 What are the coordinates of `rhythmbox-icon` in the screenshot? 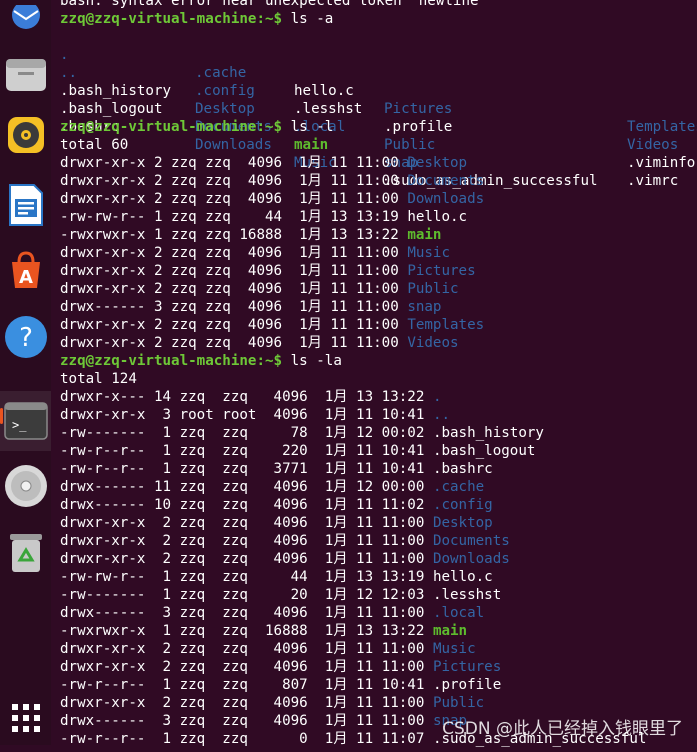 It's located at (25, 135).